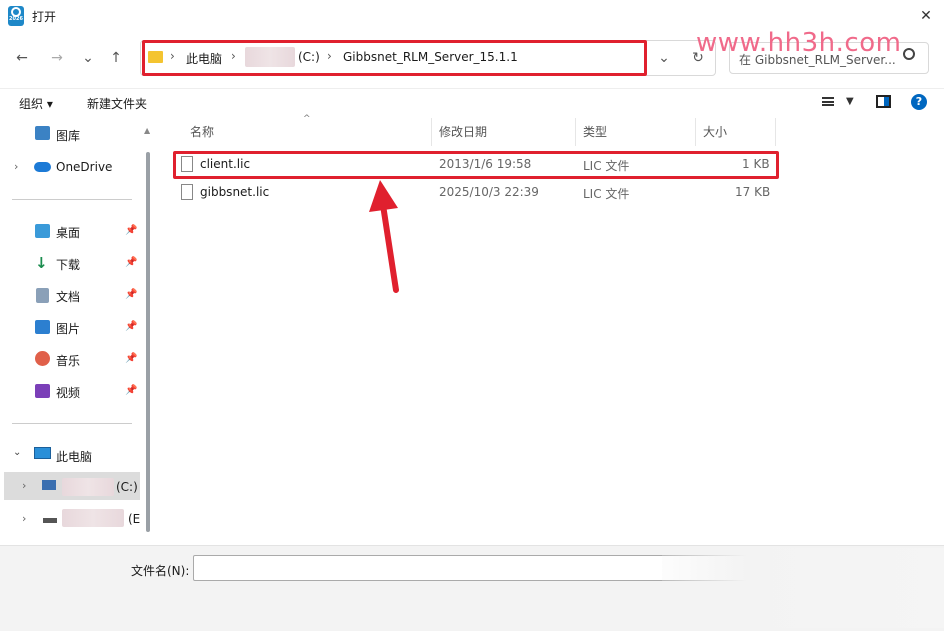 The image size is (944, 631). What do you see at coordinates (187, 192) in the screenshot?
I see `file-icon` at bounding box center [187, 192].